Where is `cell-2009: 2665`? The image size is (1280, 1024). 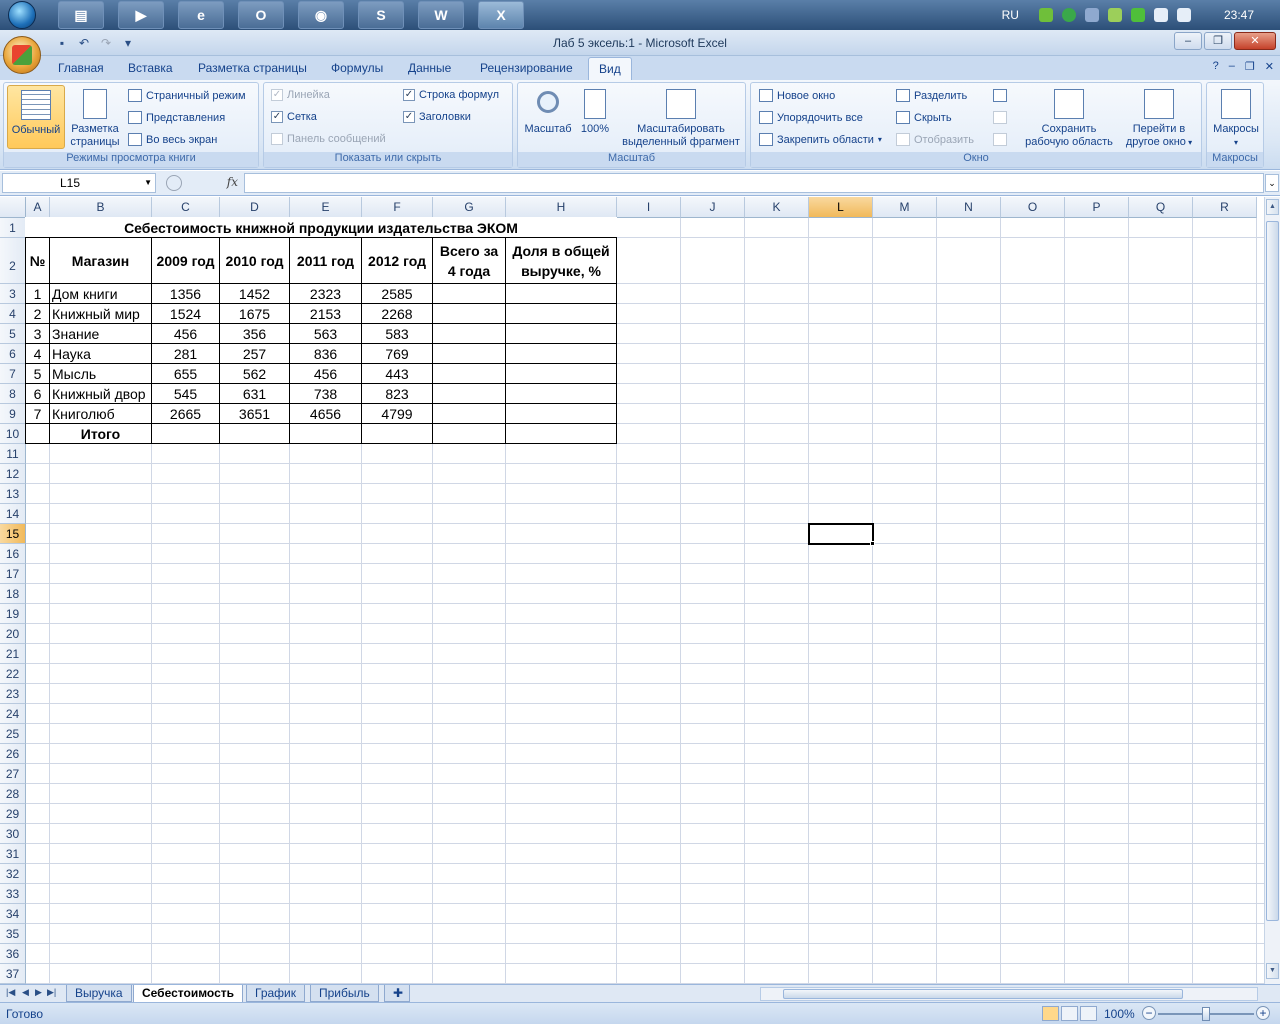 cell-2009: 2665 is located at coordinates (185, 413).